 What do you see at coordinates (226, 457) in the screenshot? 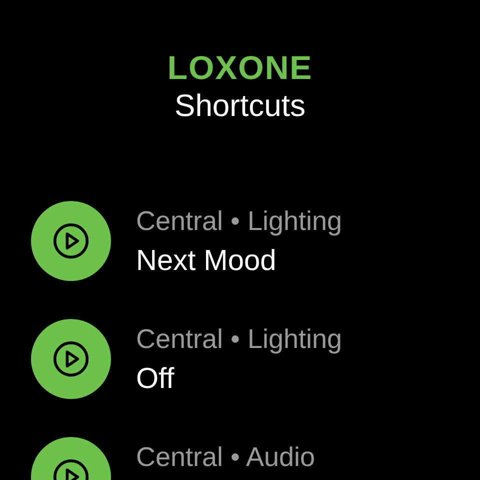
I see `shortcut-location: Central • Audio` at bounding box center [226, 457].